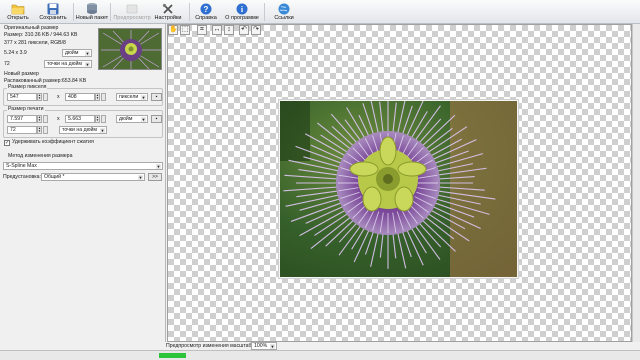 Image resolution: width=640 pixels, height=360 pixels. I want to click on original-file-size: Размер: 310.36 KB / 944.63 KB, so click(41, 35).